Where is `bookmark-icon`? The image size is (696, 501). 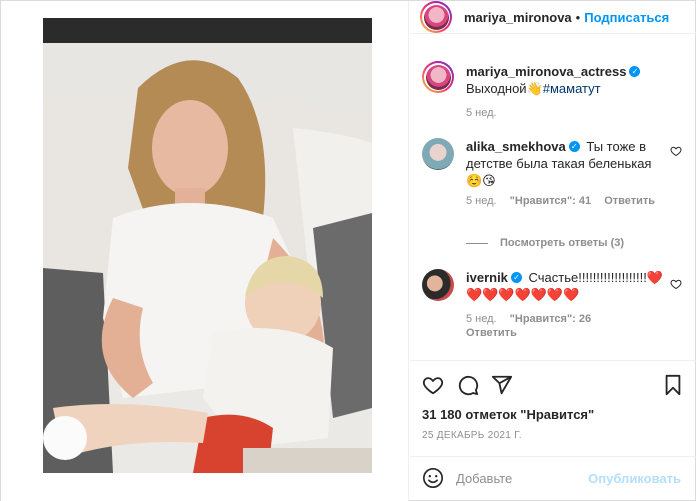 bookmark-icon is located at coordinates (673, 385).